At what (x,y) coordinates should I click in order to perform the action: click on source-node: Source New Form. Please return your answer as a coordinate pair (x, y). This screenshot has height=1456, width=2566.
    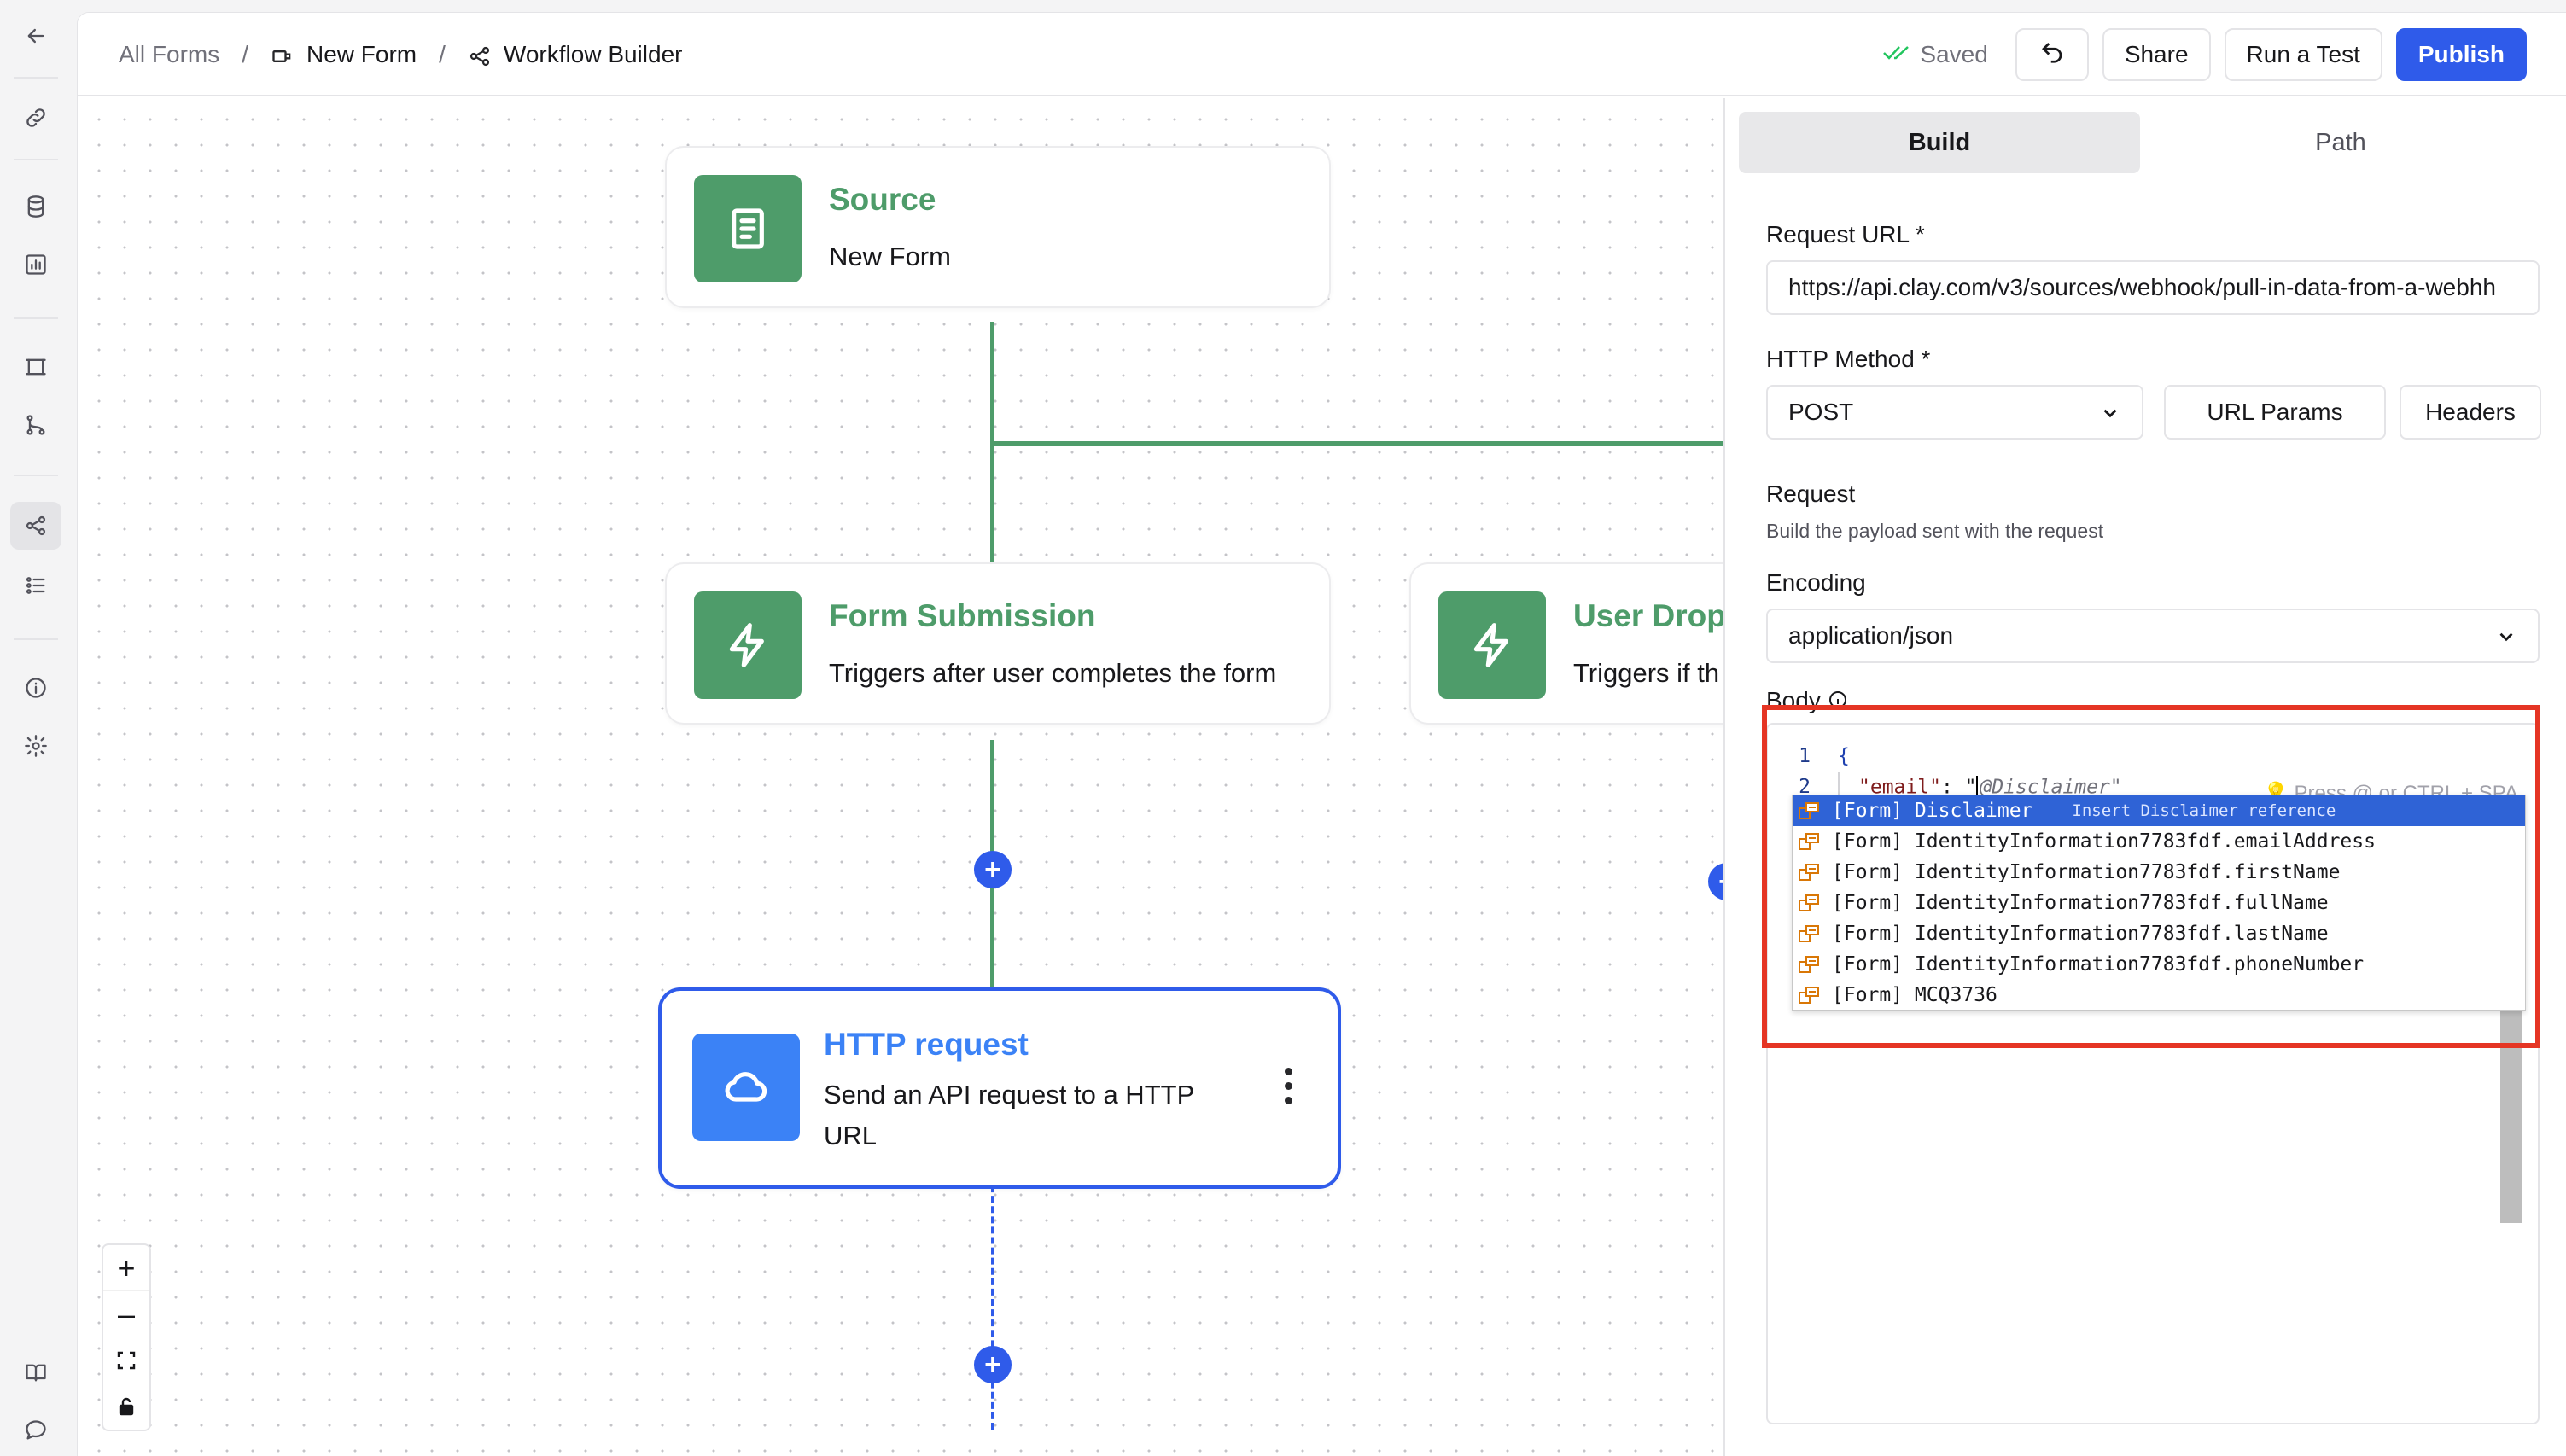
    Looking at the image, I should click on (998, 227).